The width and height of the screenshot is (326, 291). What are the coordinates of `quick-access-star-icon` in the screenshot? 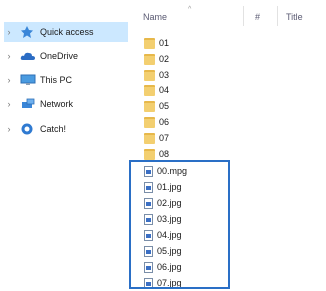 It's located at (28, 32).